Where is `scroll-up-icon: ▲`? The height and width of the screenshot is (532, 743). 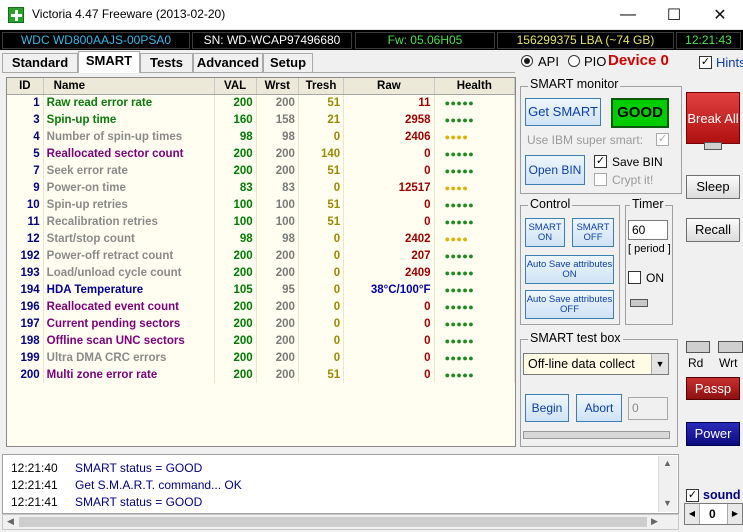
scroll-up-icon: ▲ is located at coordinates (667, 463).